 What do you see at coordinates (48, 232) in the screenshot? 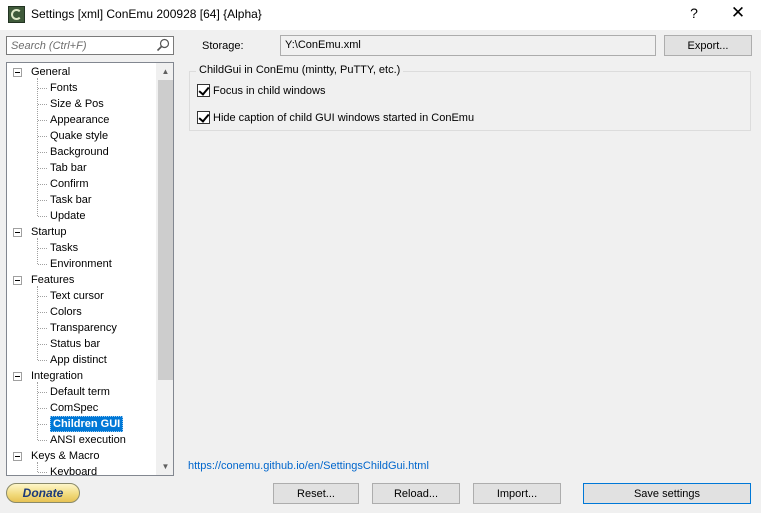
I see `tree-group-label: Startup` at bounding box center [48, 232].